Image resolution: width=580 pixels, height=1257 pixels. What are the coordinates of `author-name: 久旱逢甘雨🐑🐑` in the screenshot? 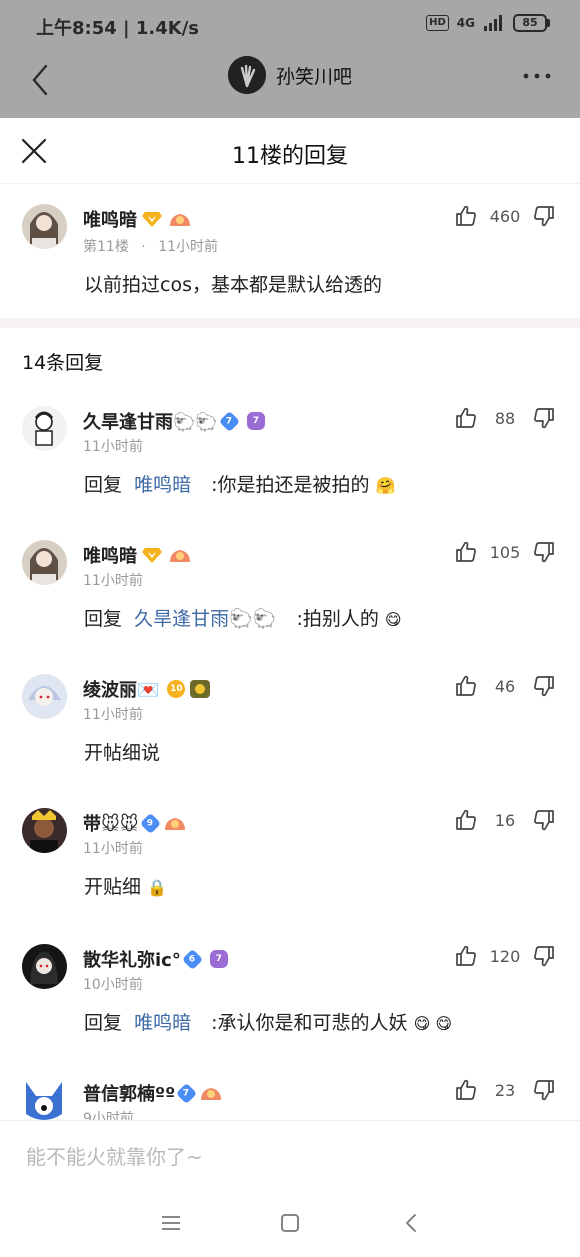 It's located at (150, 421).